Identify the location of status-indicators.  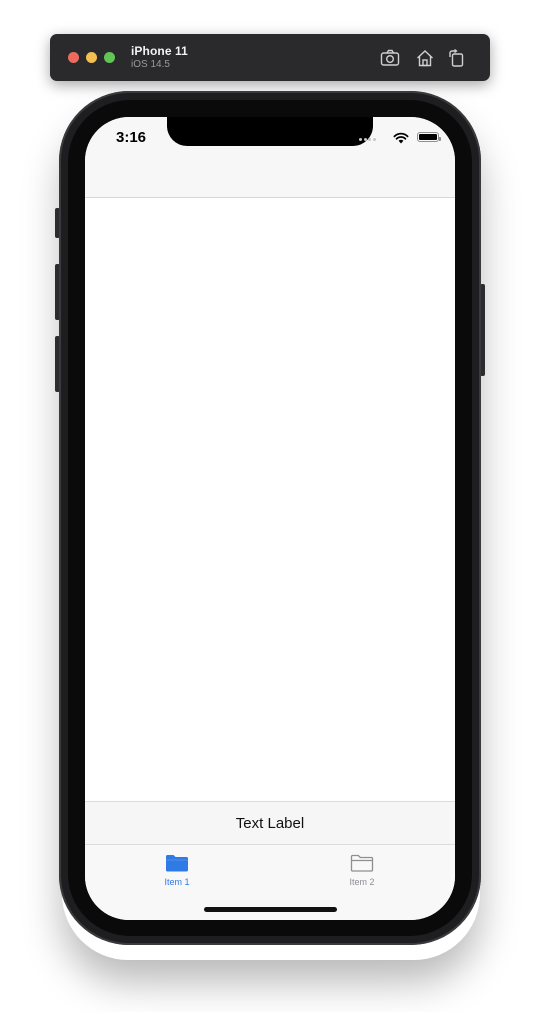
(395, 137).